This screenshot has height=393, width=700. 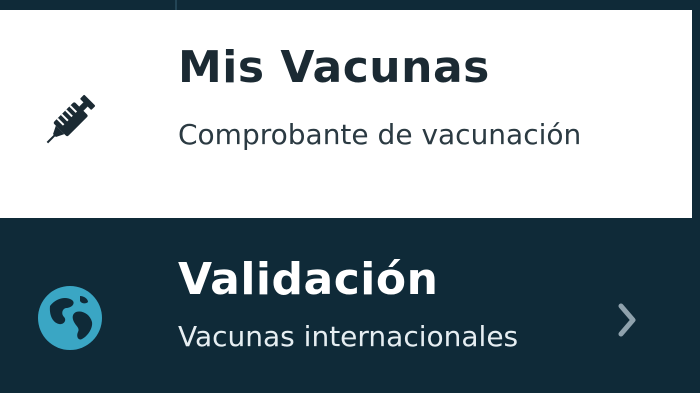 What do you see at coordinates (696, 196) in the screenshot?
I see `right-rail` at bounding box center [696, 196].